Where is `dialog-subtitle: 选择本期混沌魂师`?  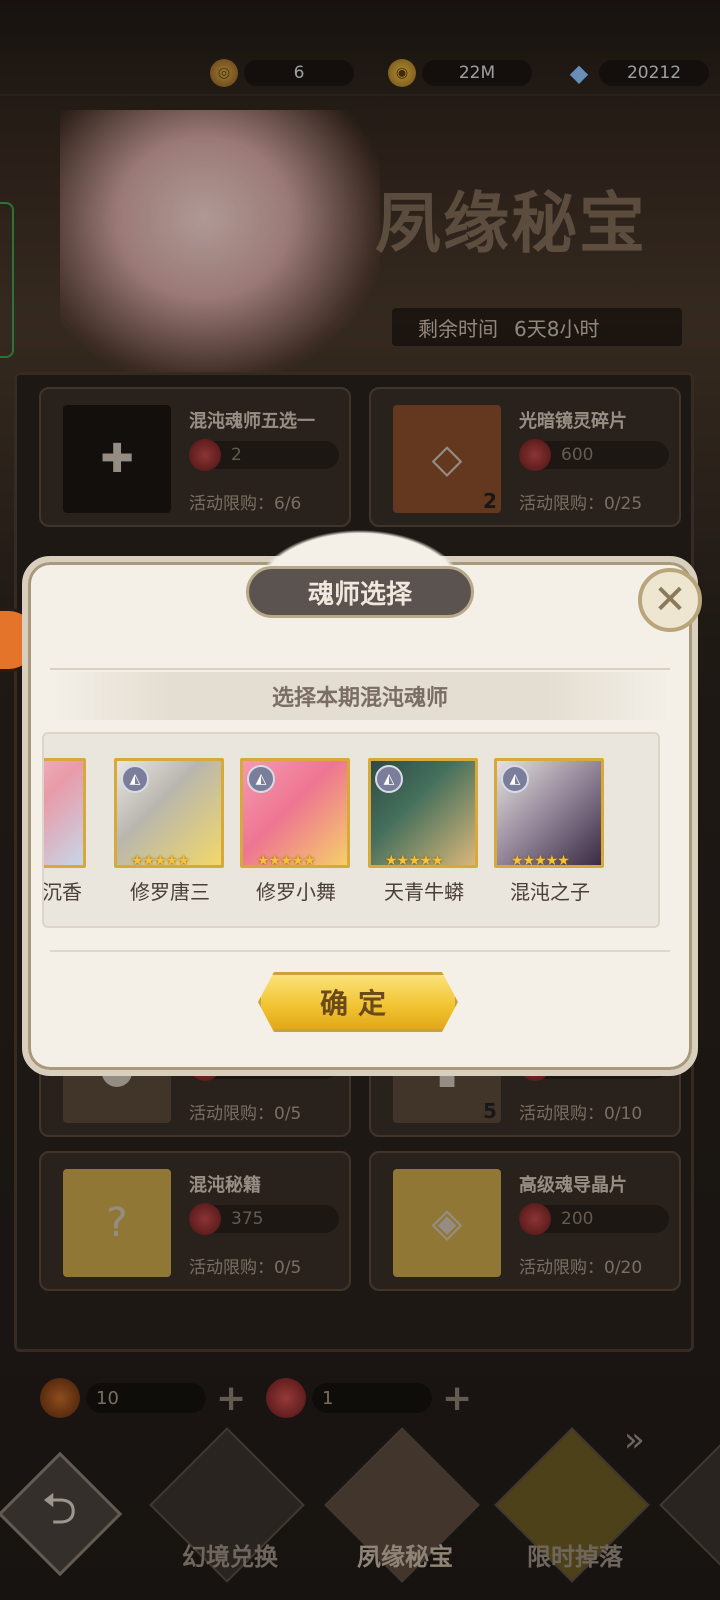
dialog-subtitle: 选择本期混沌魂师 is located at coordinates (360, 696).